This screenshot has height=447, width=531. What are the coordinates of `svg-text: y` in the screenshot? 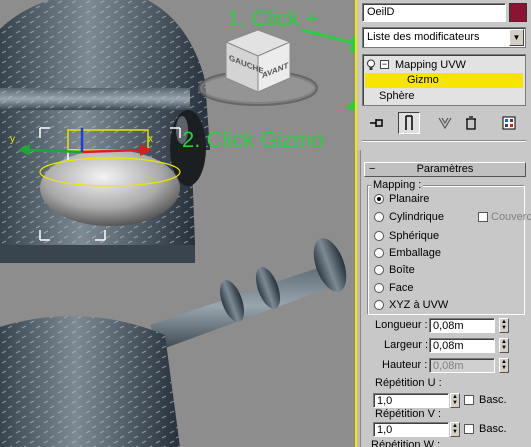 It's located at (12, 139).